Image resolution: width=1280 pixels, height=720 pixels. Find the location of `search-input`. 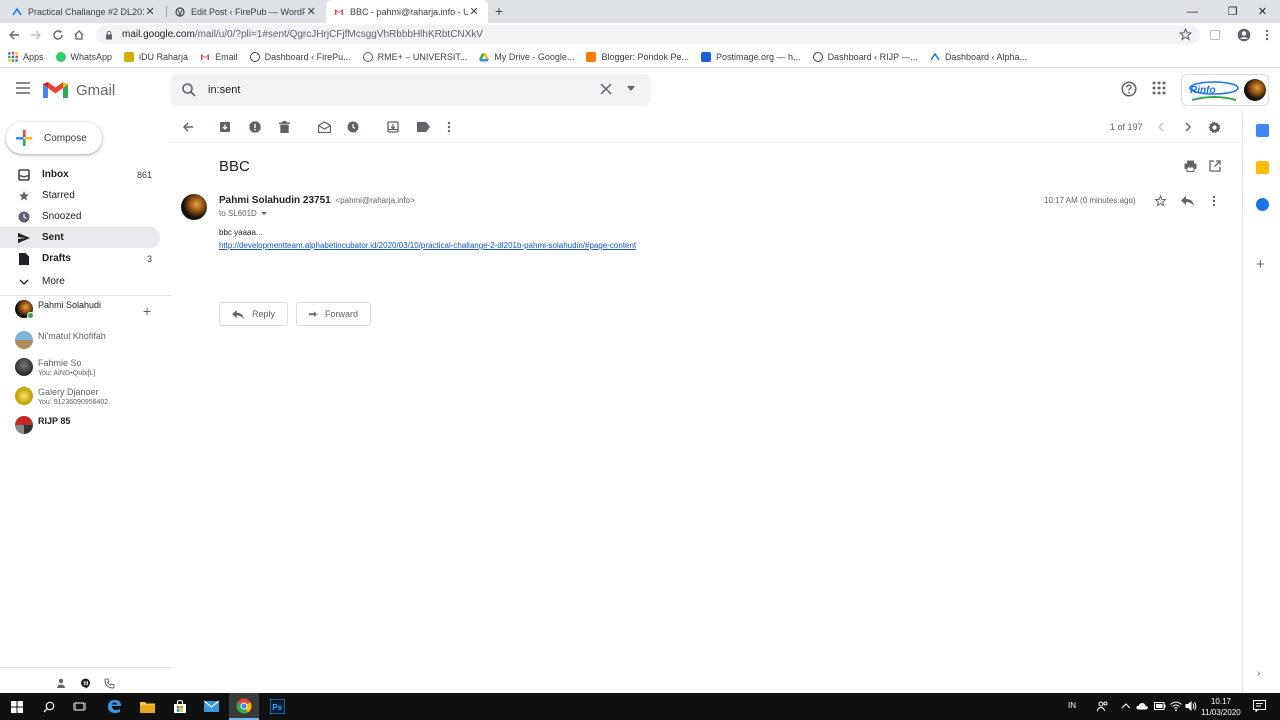

search-input is located at coordinates (398, 90).